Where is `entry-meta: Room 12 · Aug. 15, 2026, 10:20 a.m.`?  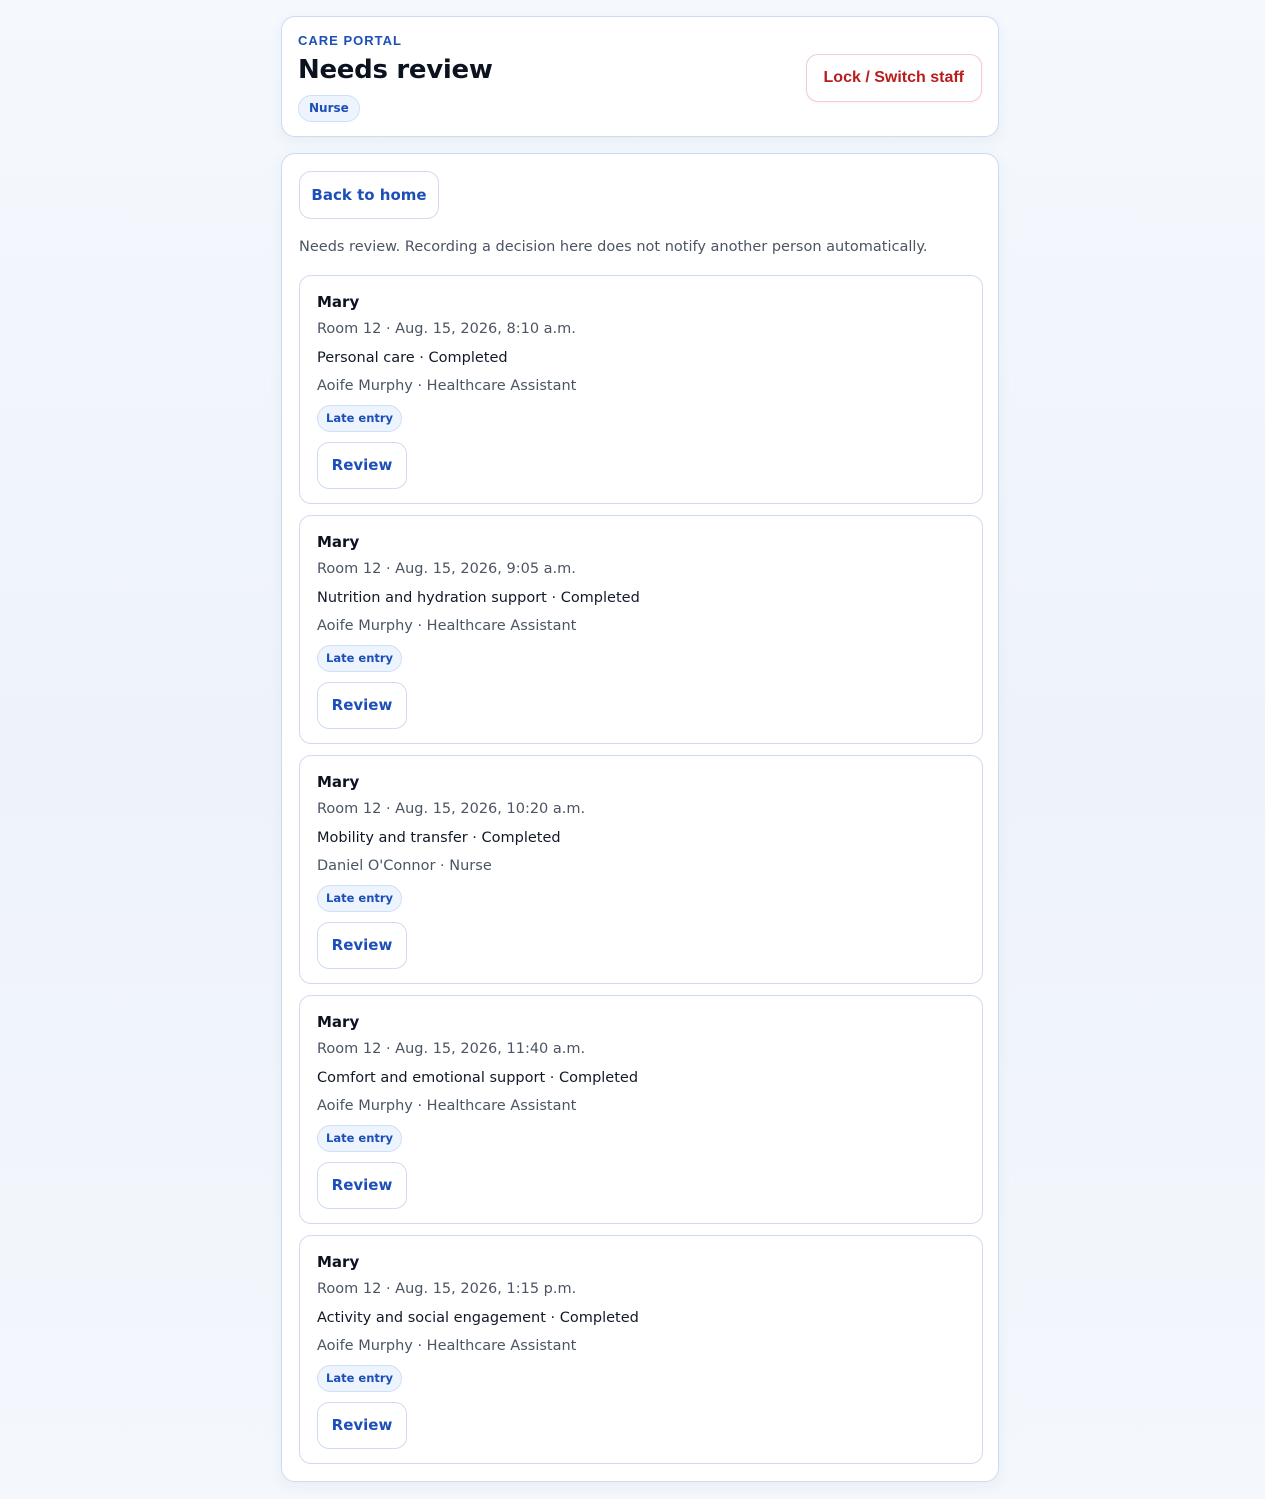
entry-meta: Room 12 · Aug. 15, 2026, 10:20 a.m. is located at coordinates (451, 809).